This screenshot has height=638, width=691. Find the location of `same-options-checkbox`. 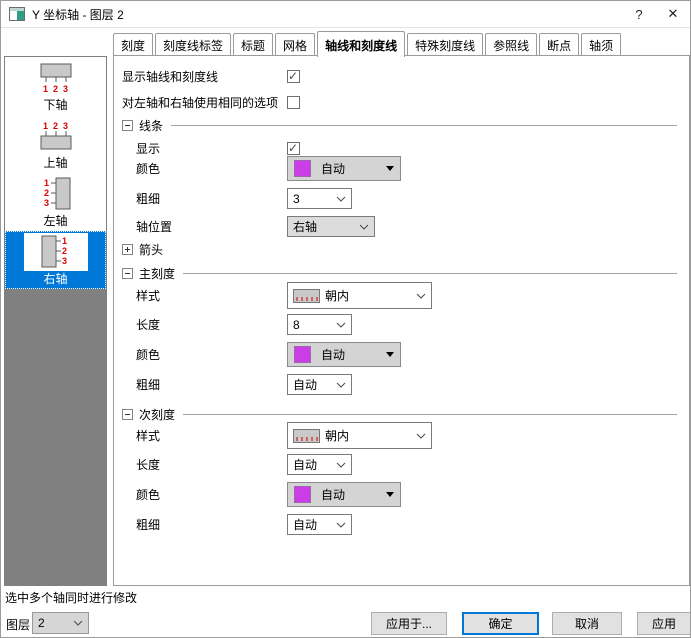

same-options-checkbox is located at coordinates (293, 102).